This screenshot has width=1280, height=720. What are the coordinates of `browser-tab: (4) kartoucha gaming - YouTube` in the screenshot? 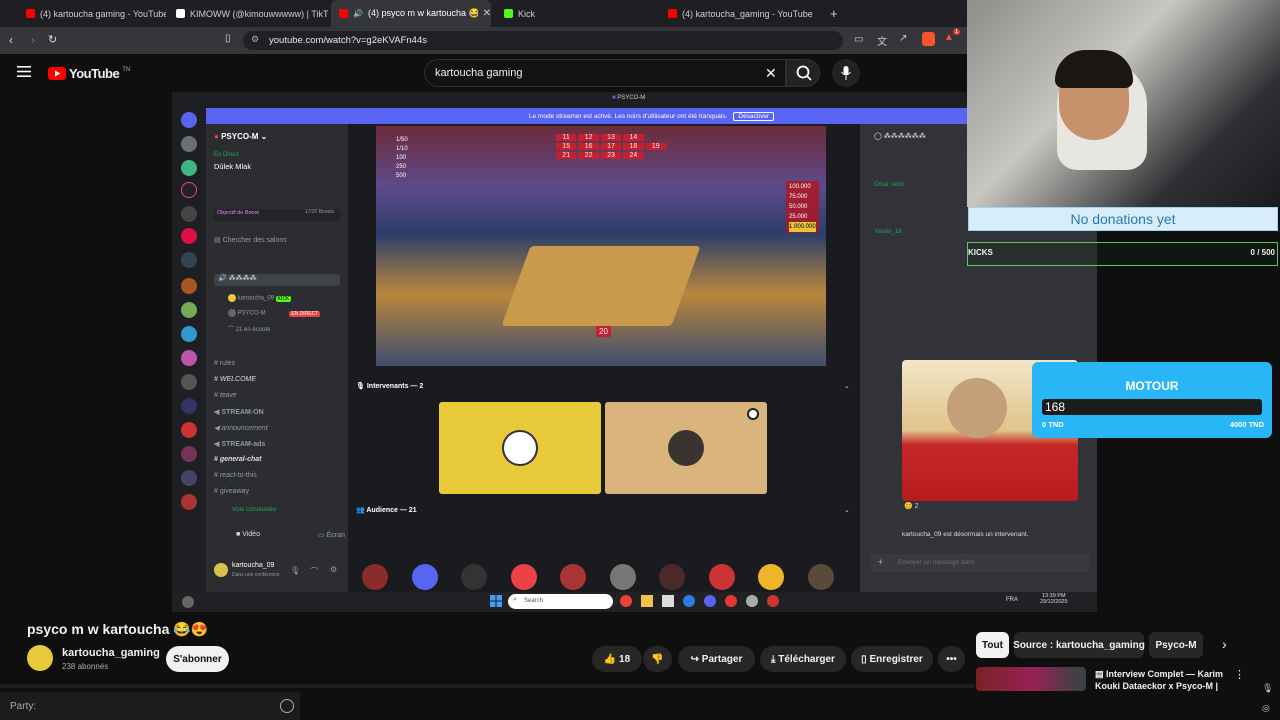 It's located at (92, 13).